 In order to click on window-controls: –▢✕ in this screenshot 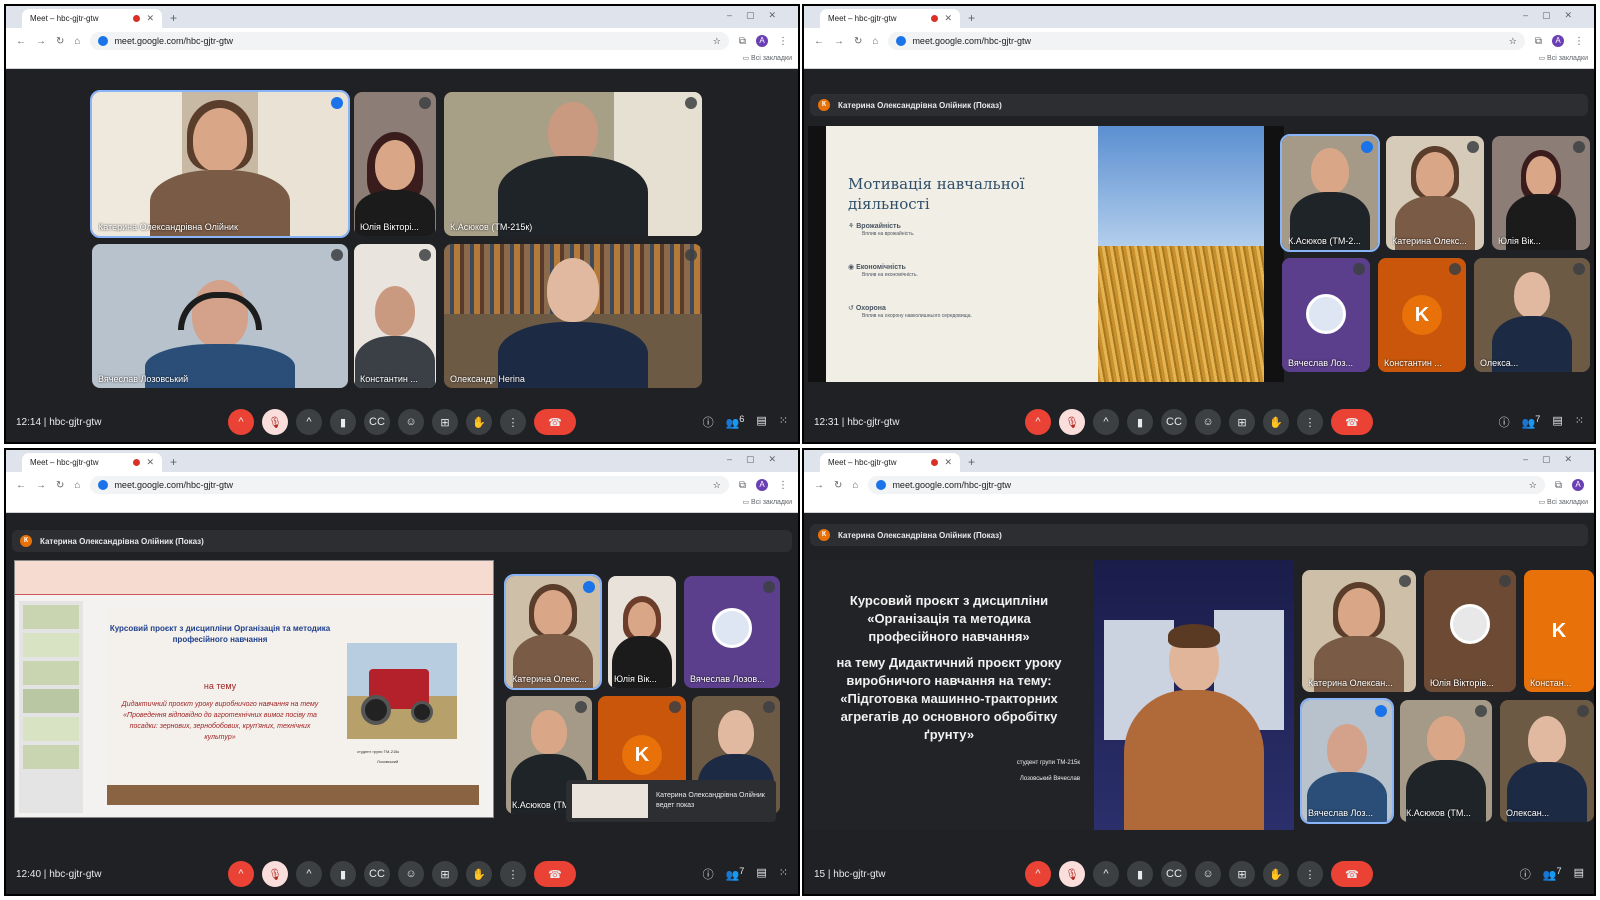, I will do `click(758, 15)`.